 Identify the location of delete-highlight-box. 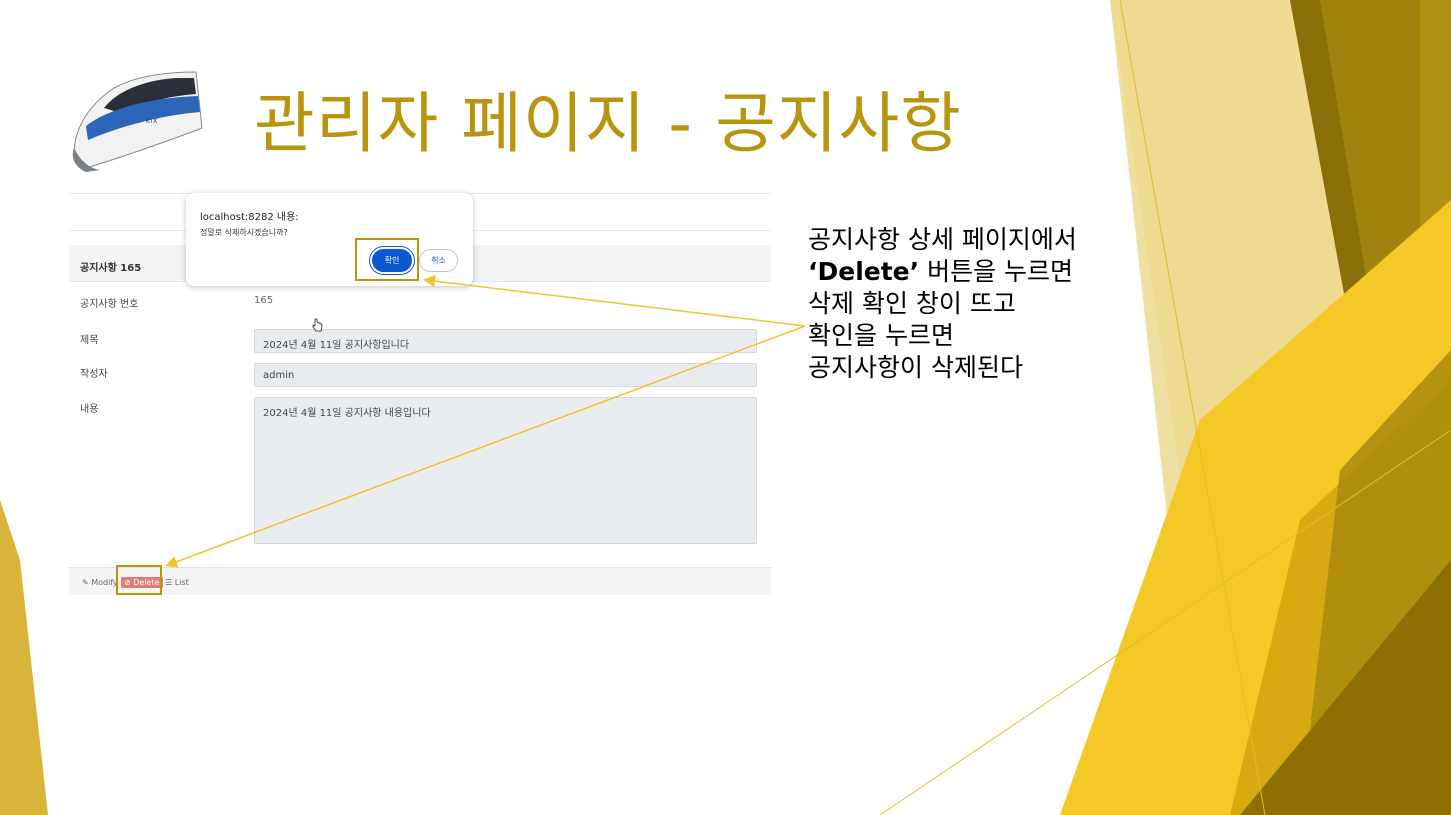
(139, 580).